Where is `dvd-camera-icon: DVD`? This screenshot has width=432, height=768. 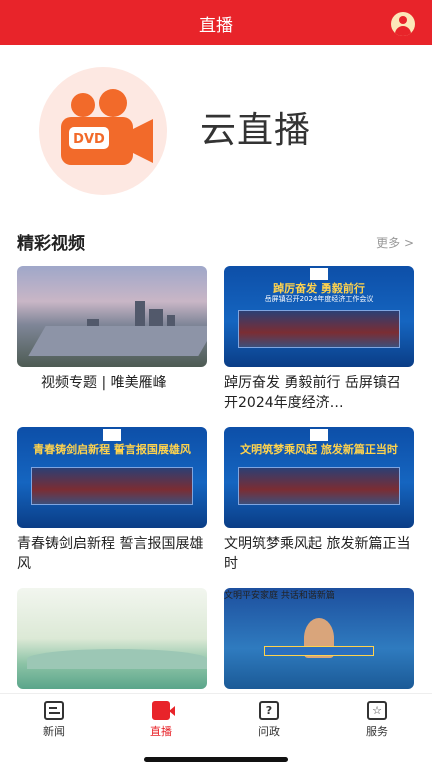
dvd-camera-icon: DVD is located at coordinates (103, 131).